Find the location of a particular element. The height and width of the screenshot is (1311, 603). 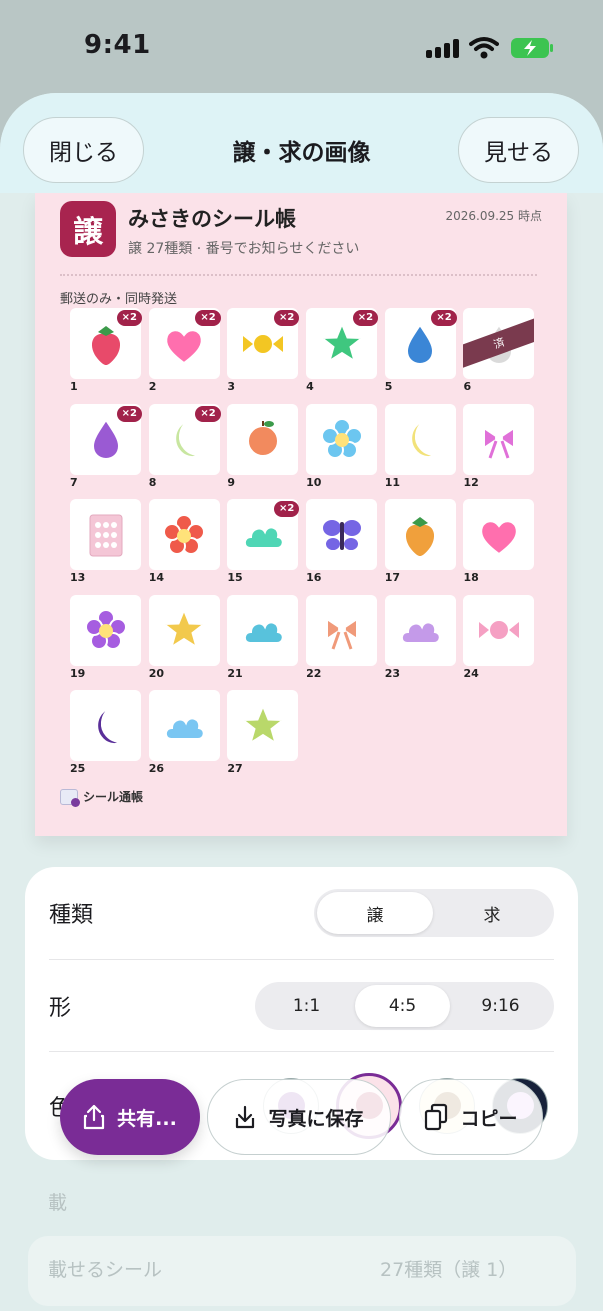

sticker-number: 22 is located at coordinates (314, 673).